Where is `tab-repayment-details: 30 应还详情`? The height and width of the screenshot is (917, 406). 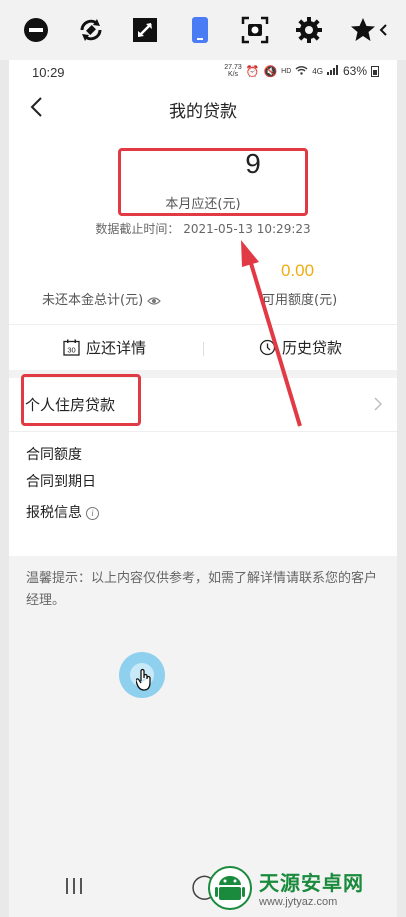 tab-repayment-details: 30 应还详情 is located at coordinates (104, 347).